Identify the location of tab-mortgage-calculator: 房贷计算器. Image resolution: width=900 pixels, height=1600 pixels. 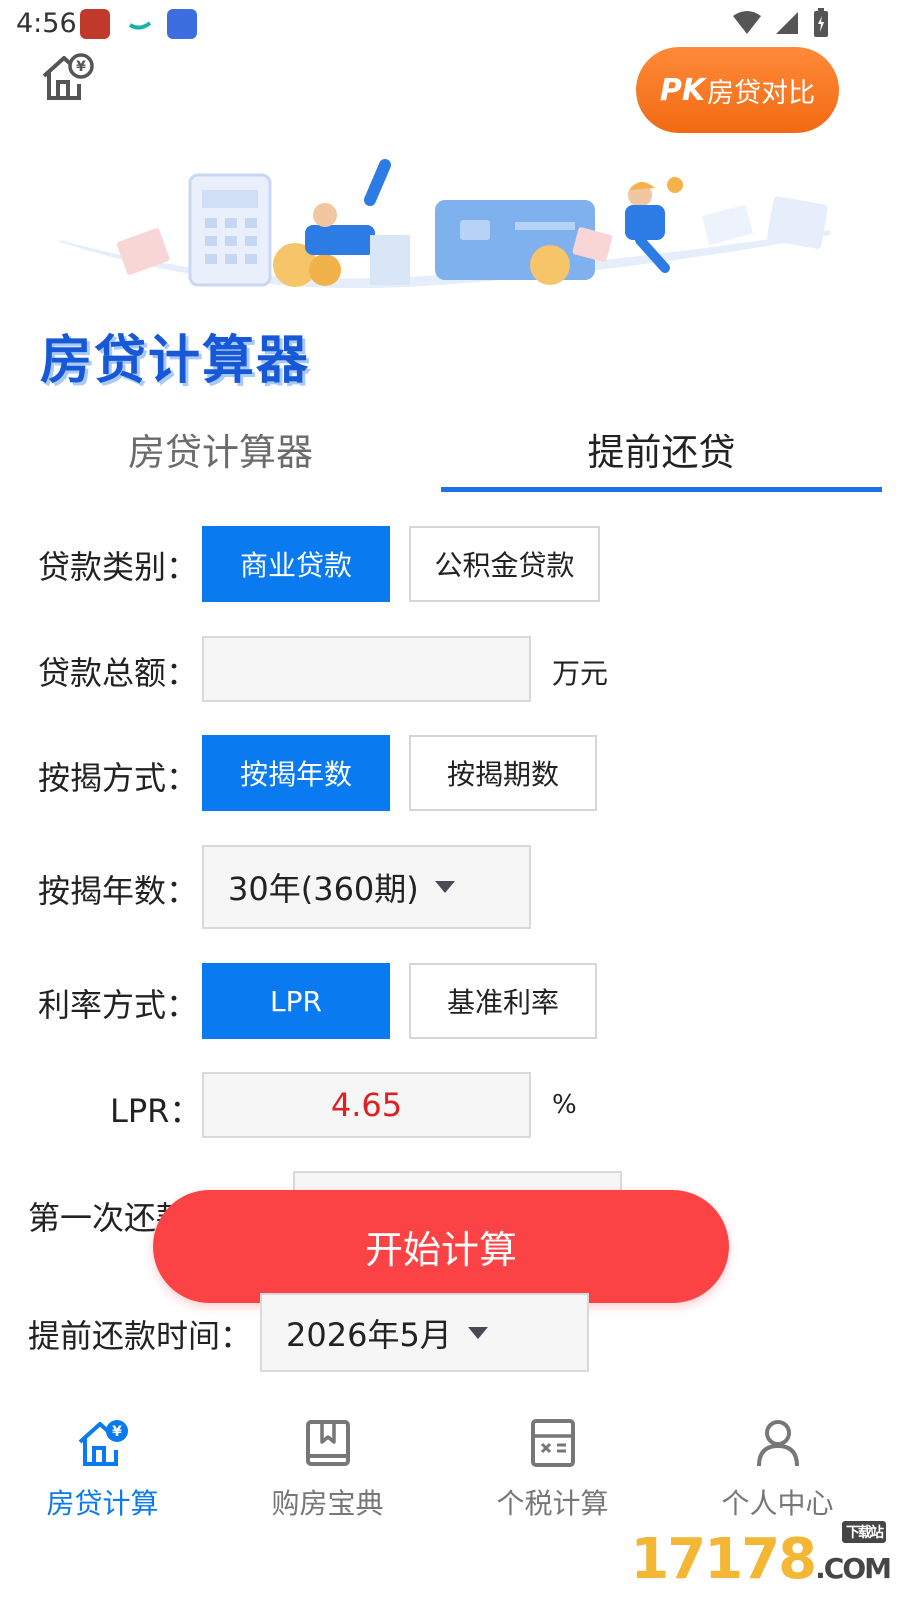
(220, 449).